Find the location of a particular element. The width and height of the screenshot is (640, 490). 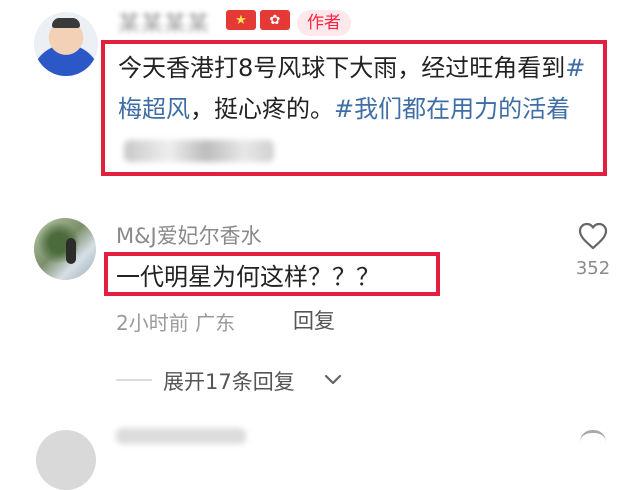

divider is located at coordinates (134, 380).